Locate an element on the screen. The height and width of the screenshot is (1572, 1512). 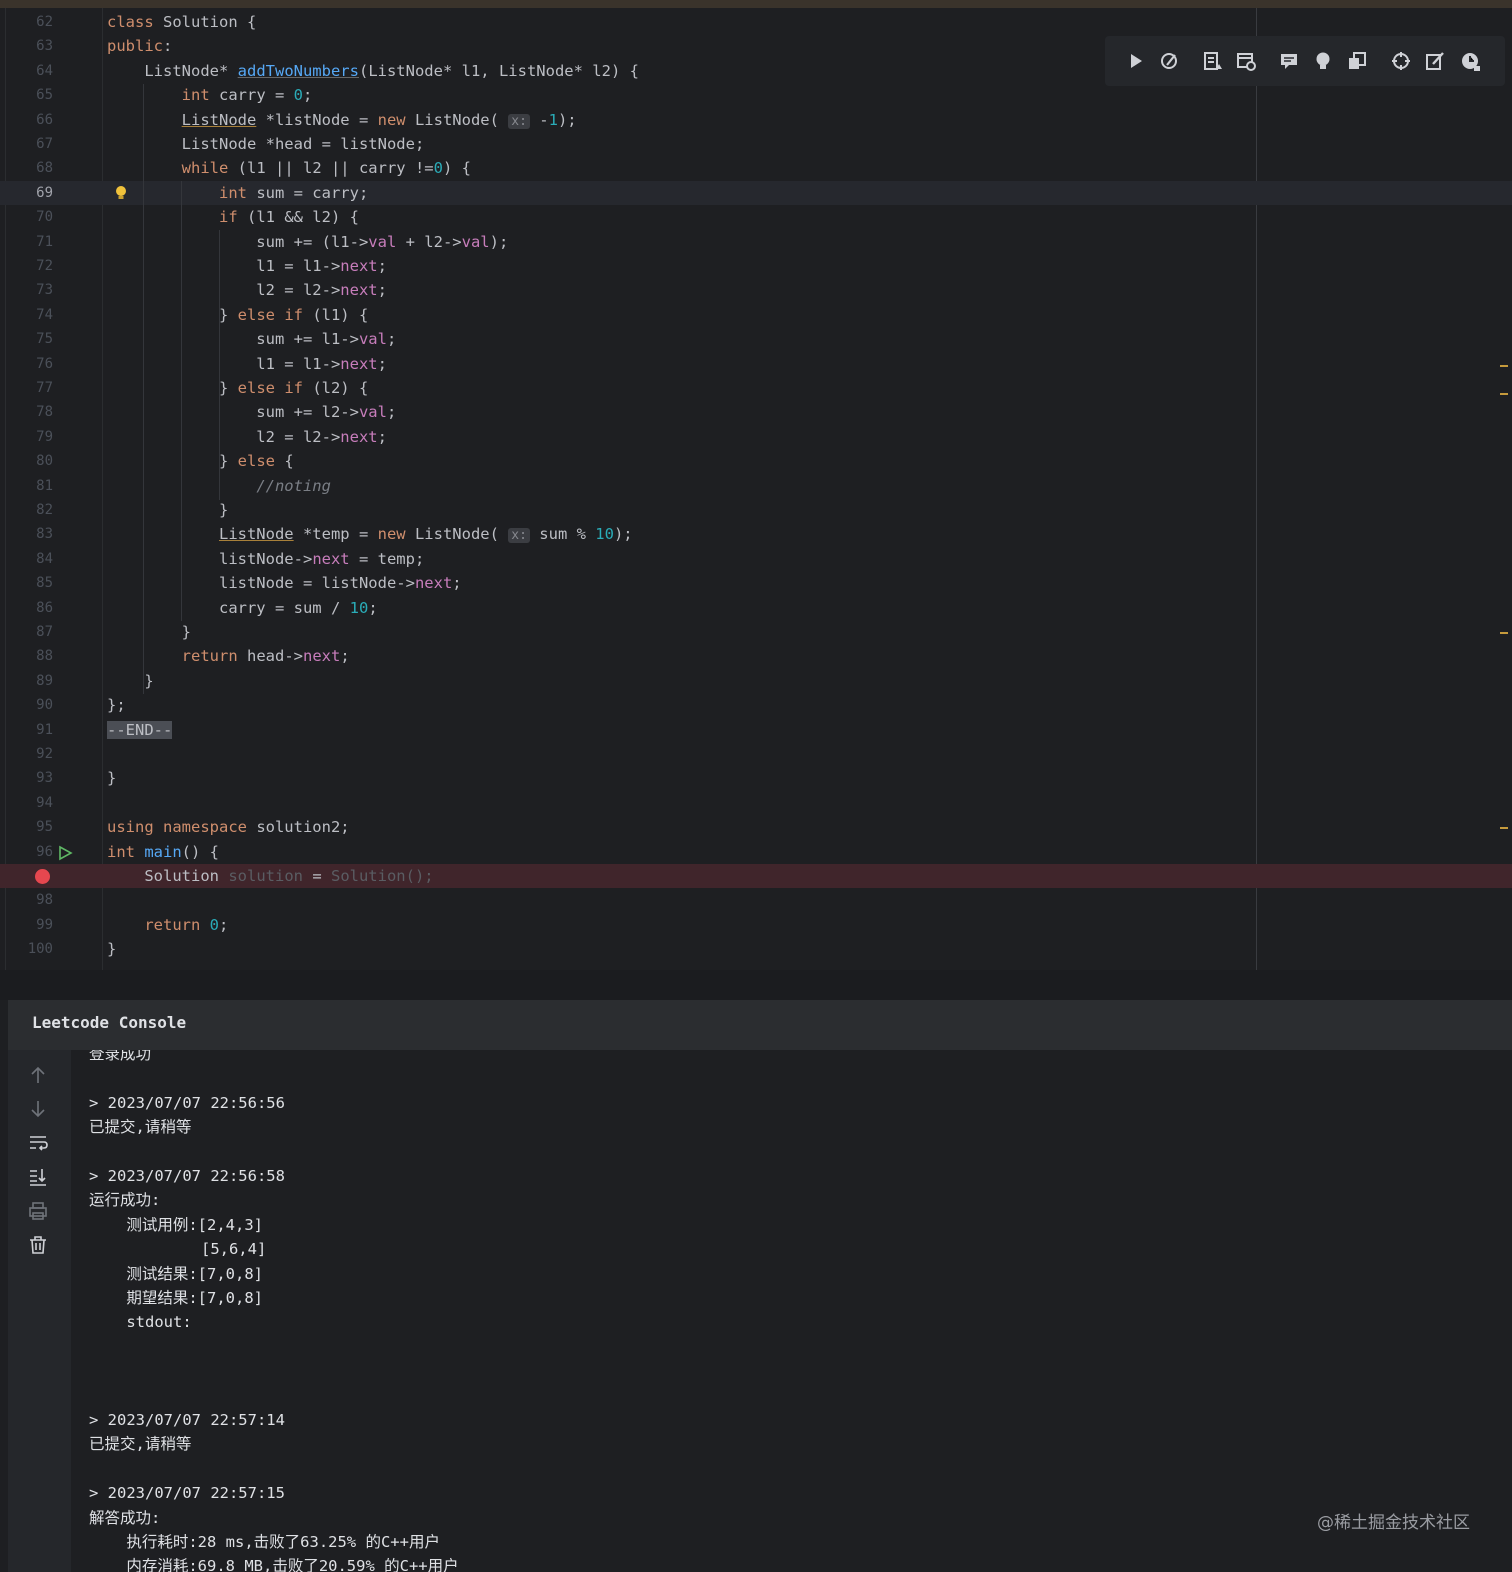
code-line: 67 ListNode *head = listNode; is located at coordinates (756, 144).